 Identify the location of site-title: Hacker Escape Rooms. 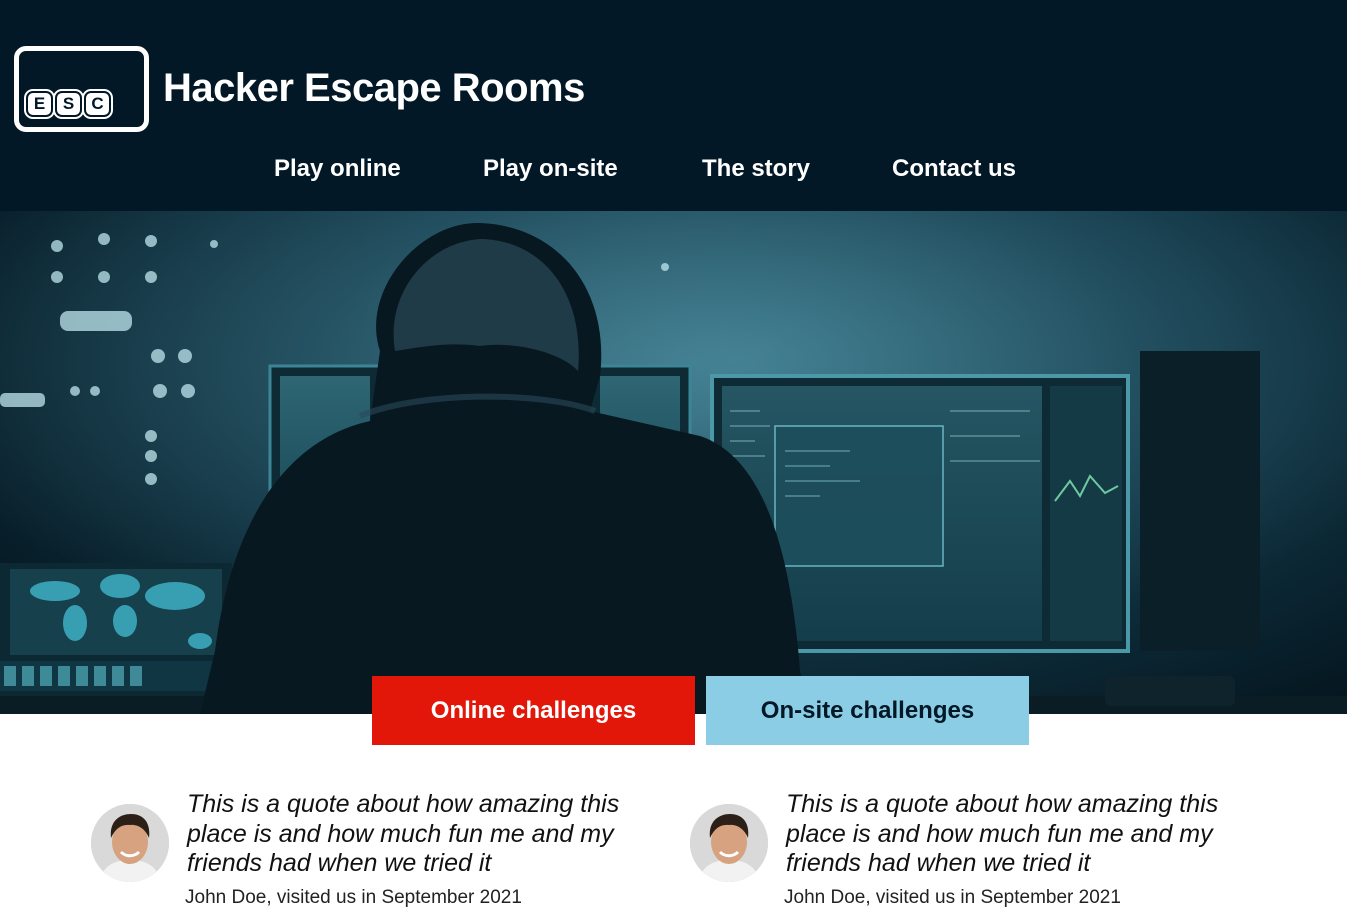
(374, 88).